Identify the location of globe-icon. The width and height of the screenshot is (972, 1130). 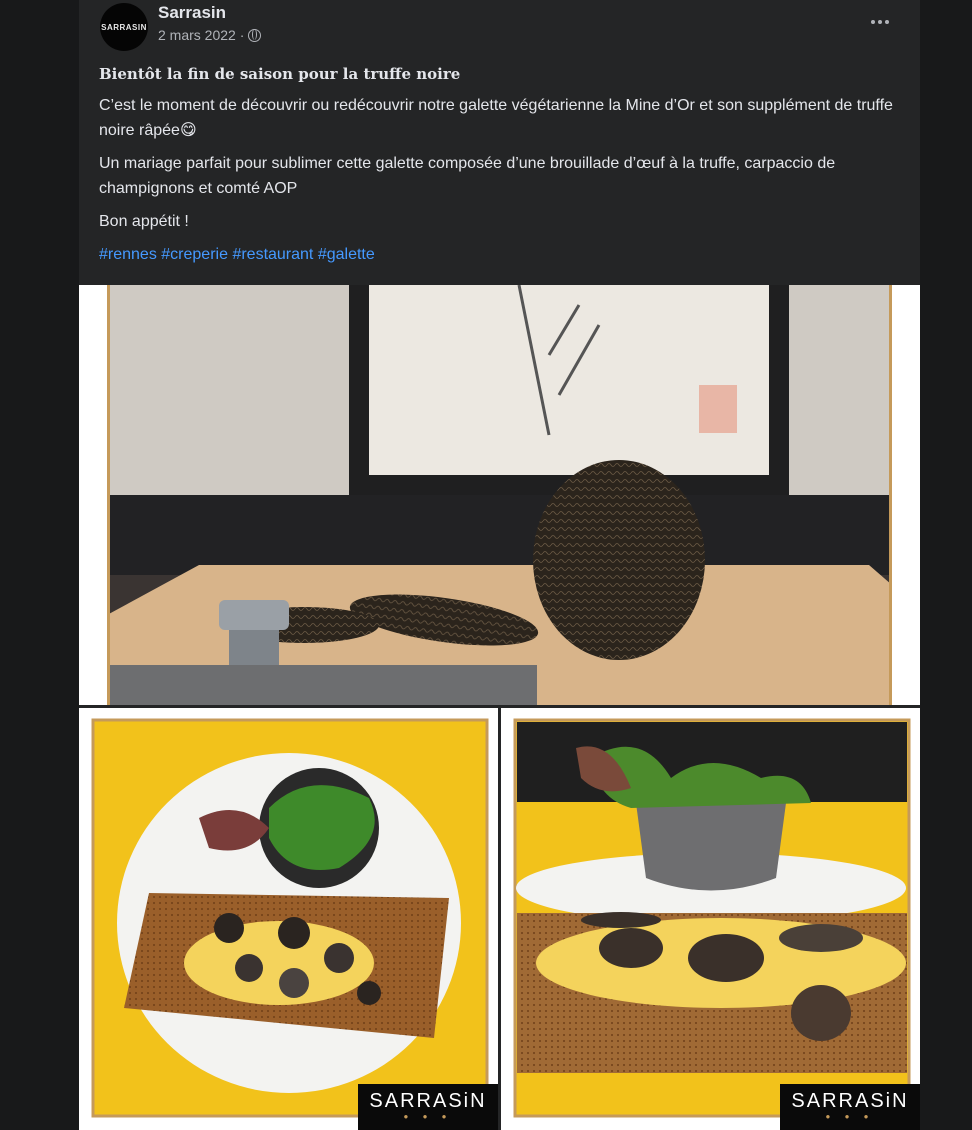
(255, 35).